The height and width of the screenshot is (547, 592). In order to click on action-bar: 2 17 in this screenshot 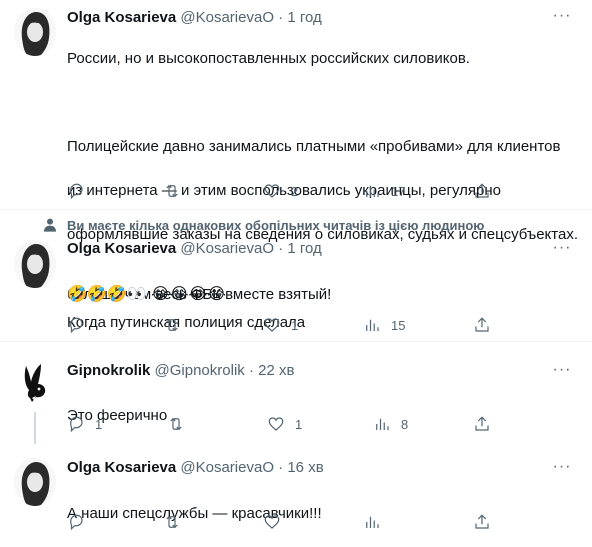, I will do `click(282, 191)`.